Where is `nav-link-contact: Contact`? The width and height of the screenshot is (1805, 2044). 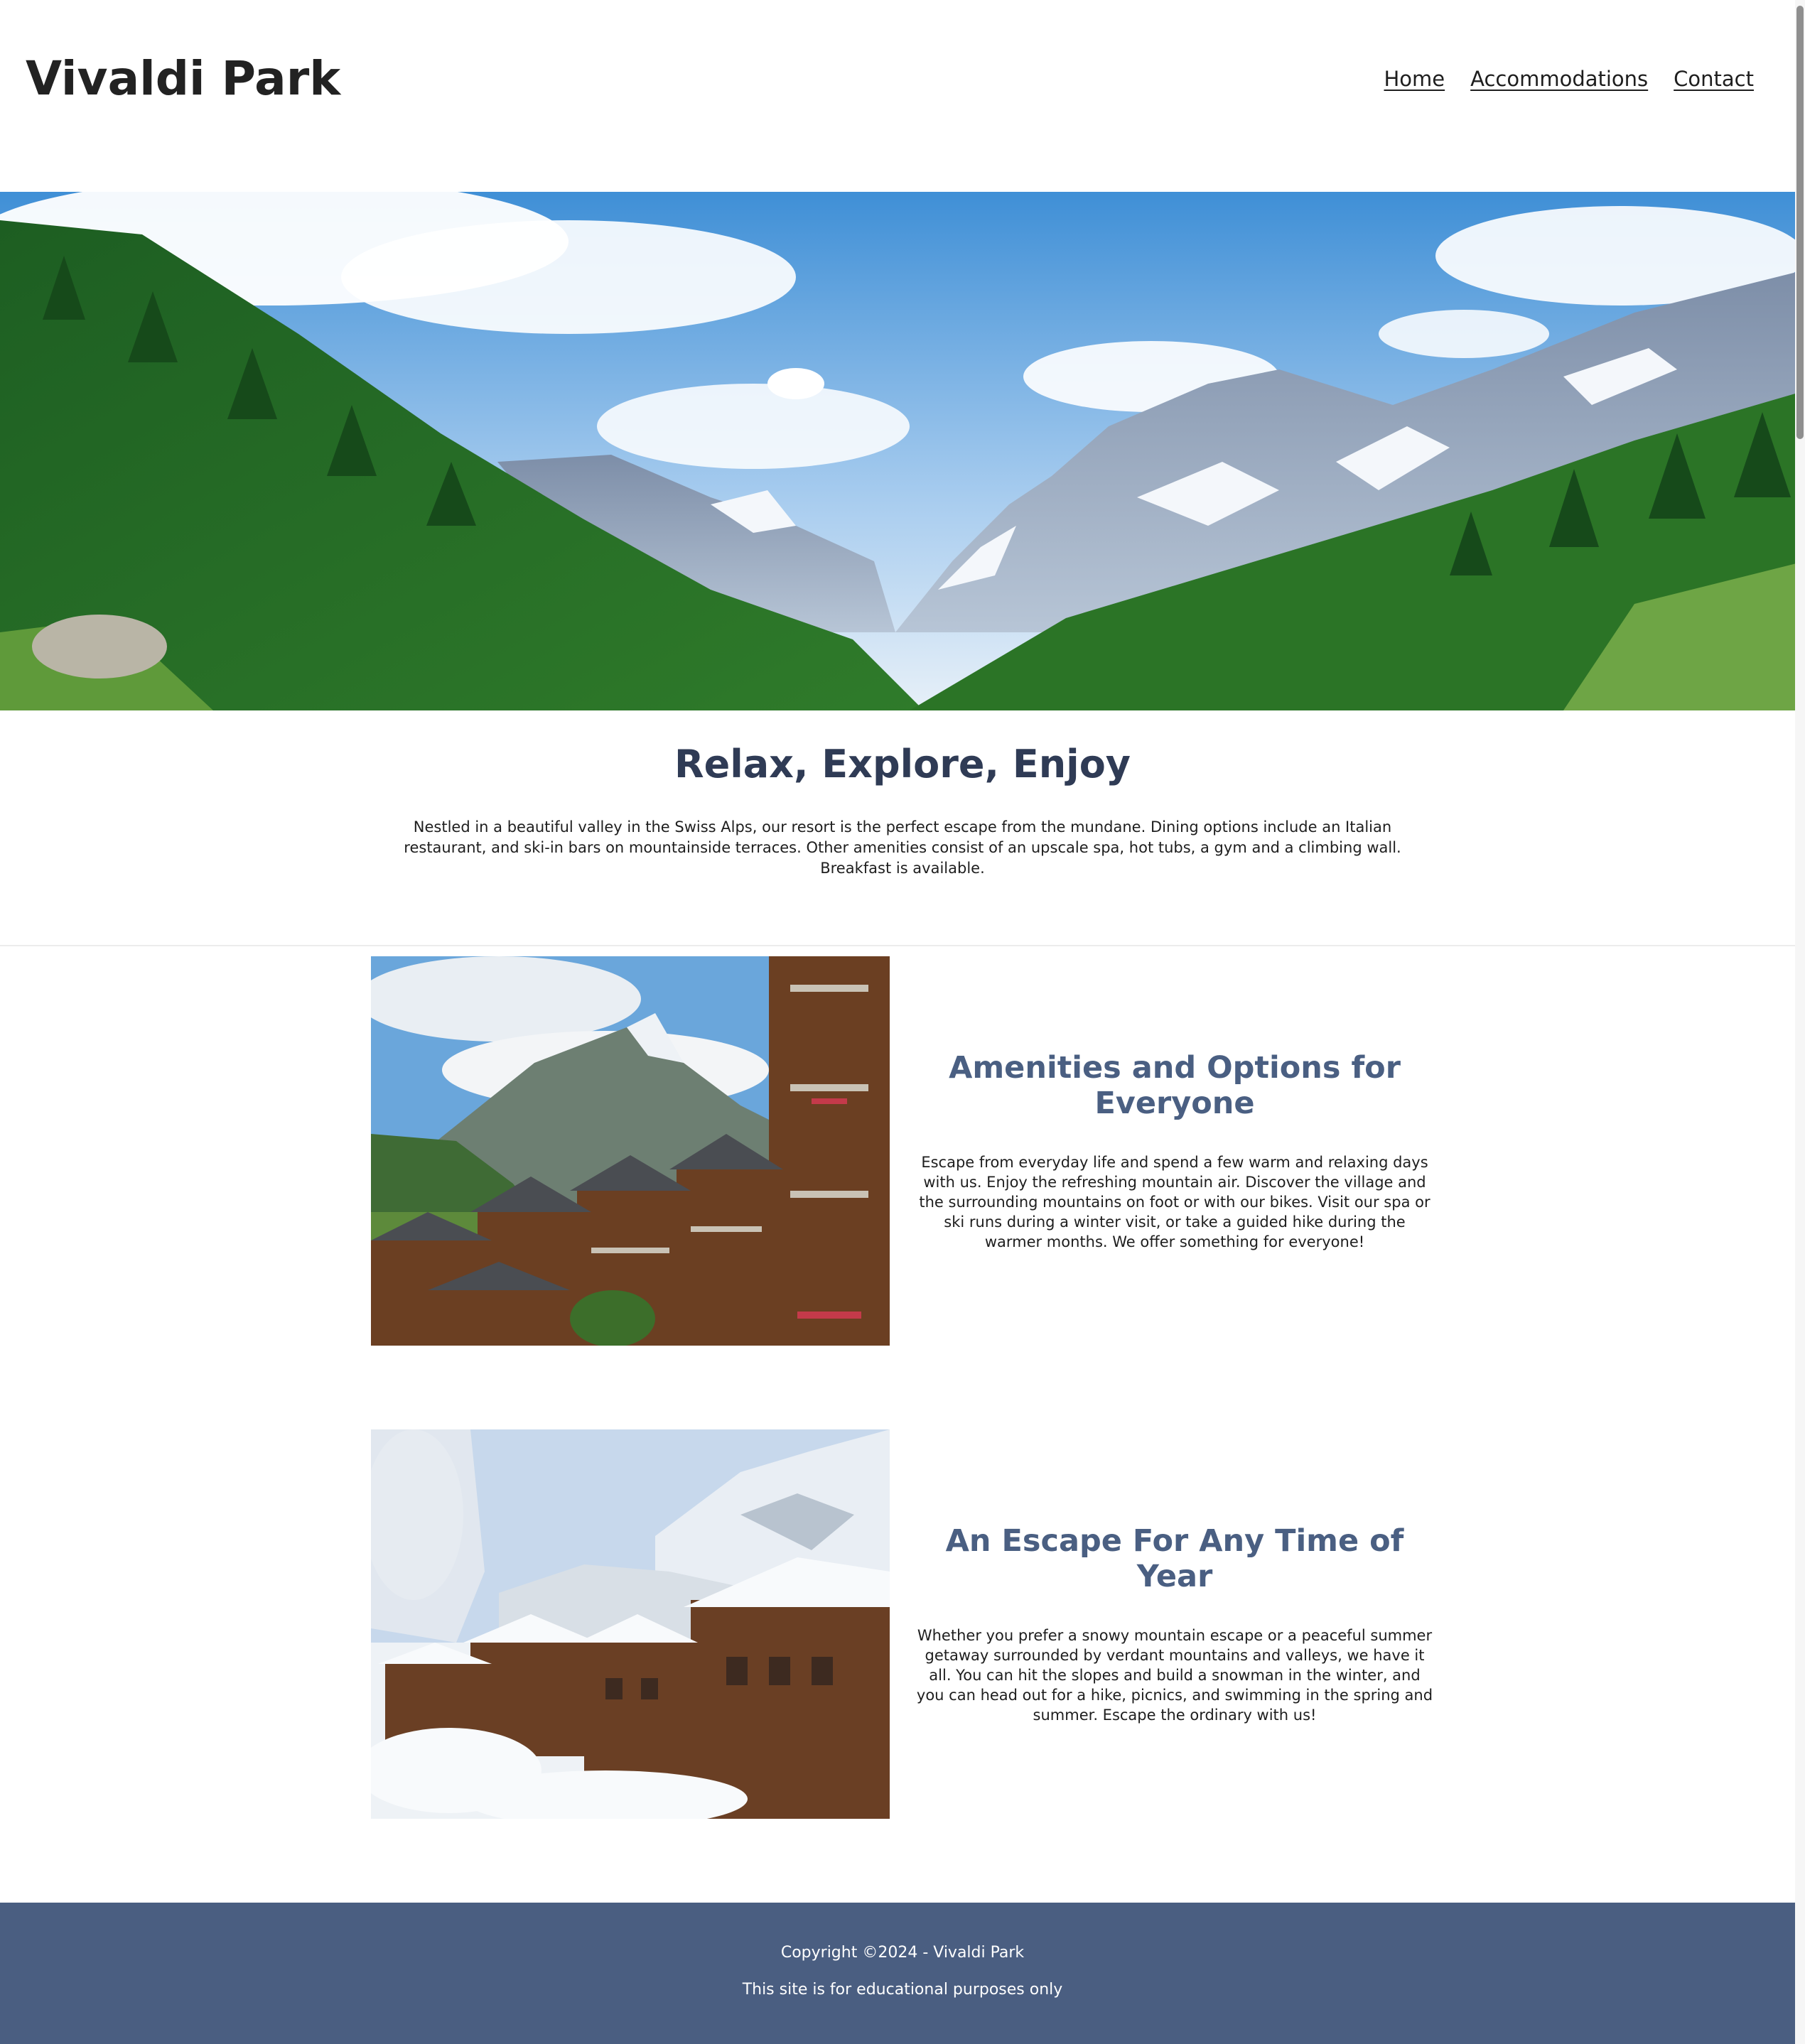 nav-link-contact: Contact is located at coordinates (1714, 79).